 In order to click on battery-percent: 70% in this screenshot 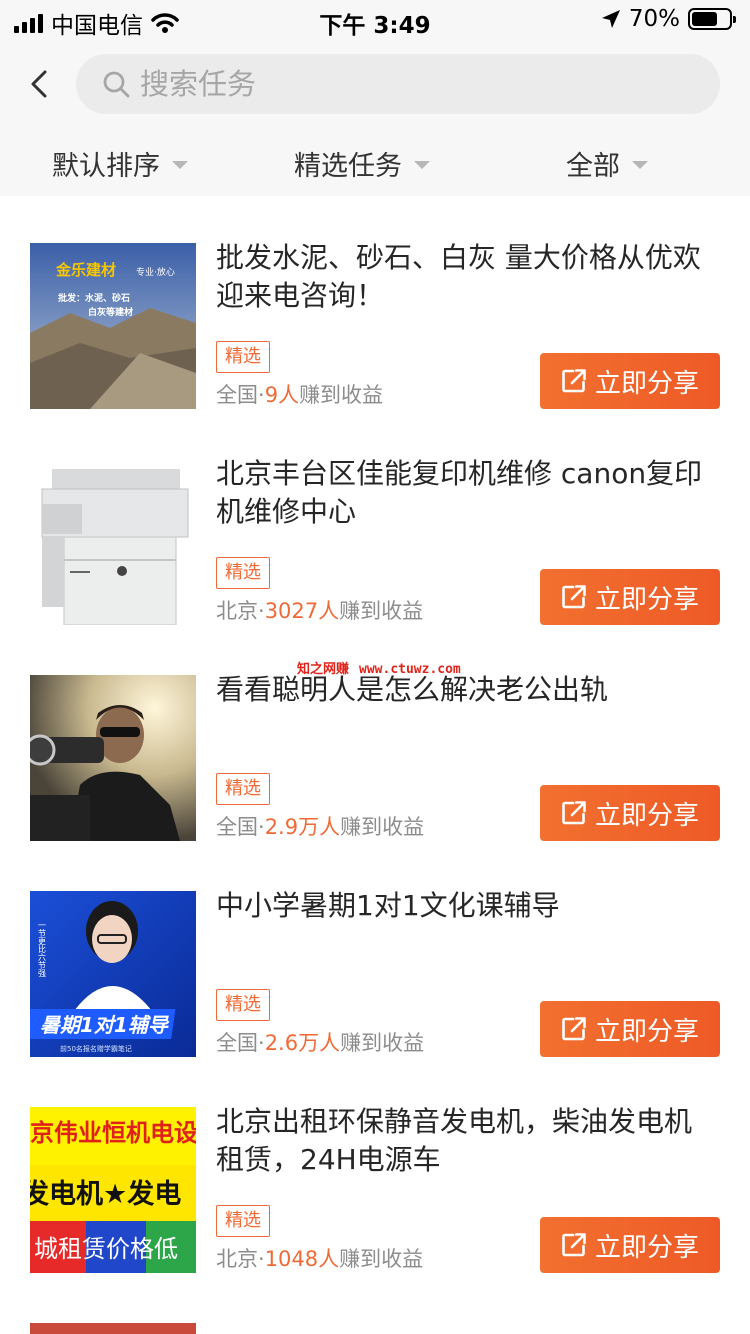, I will do `click(654, 19)`.